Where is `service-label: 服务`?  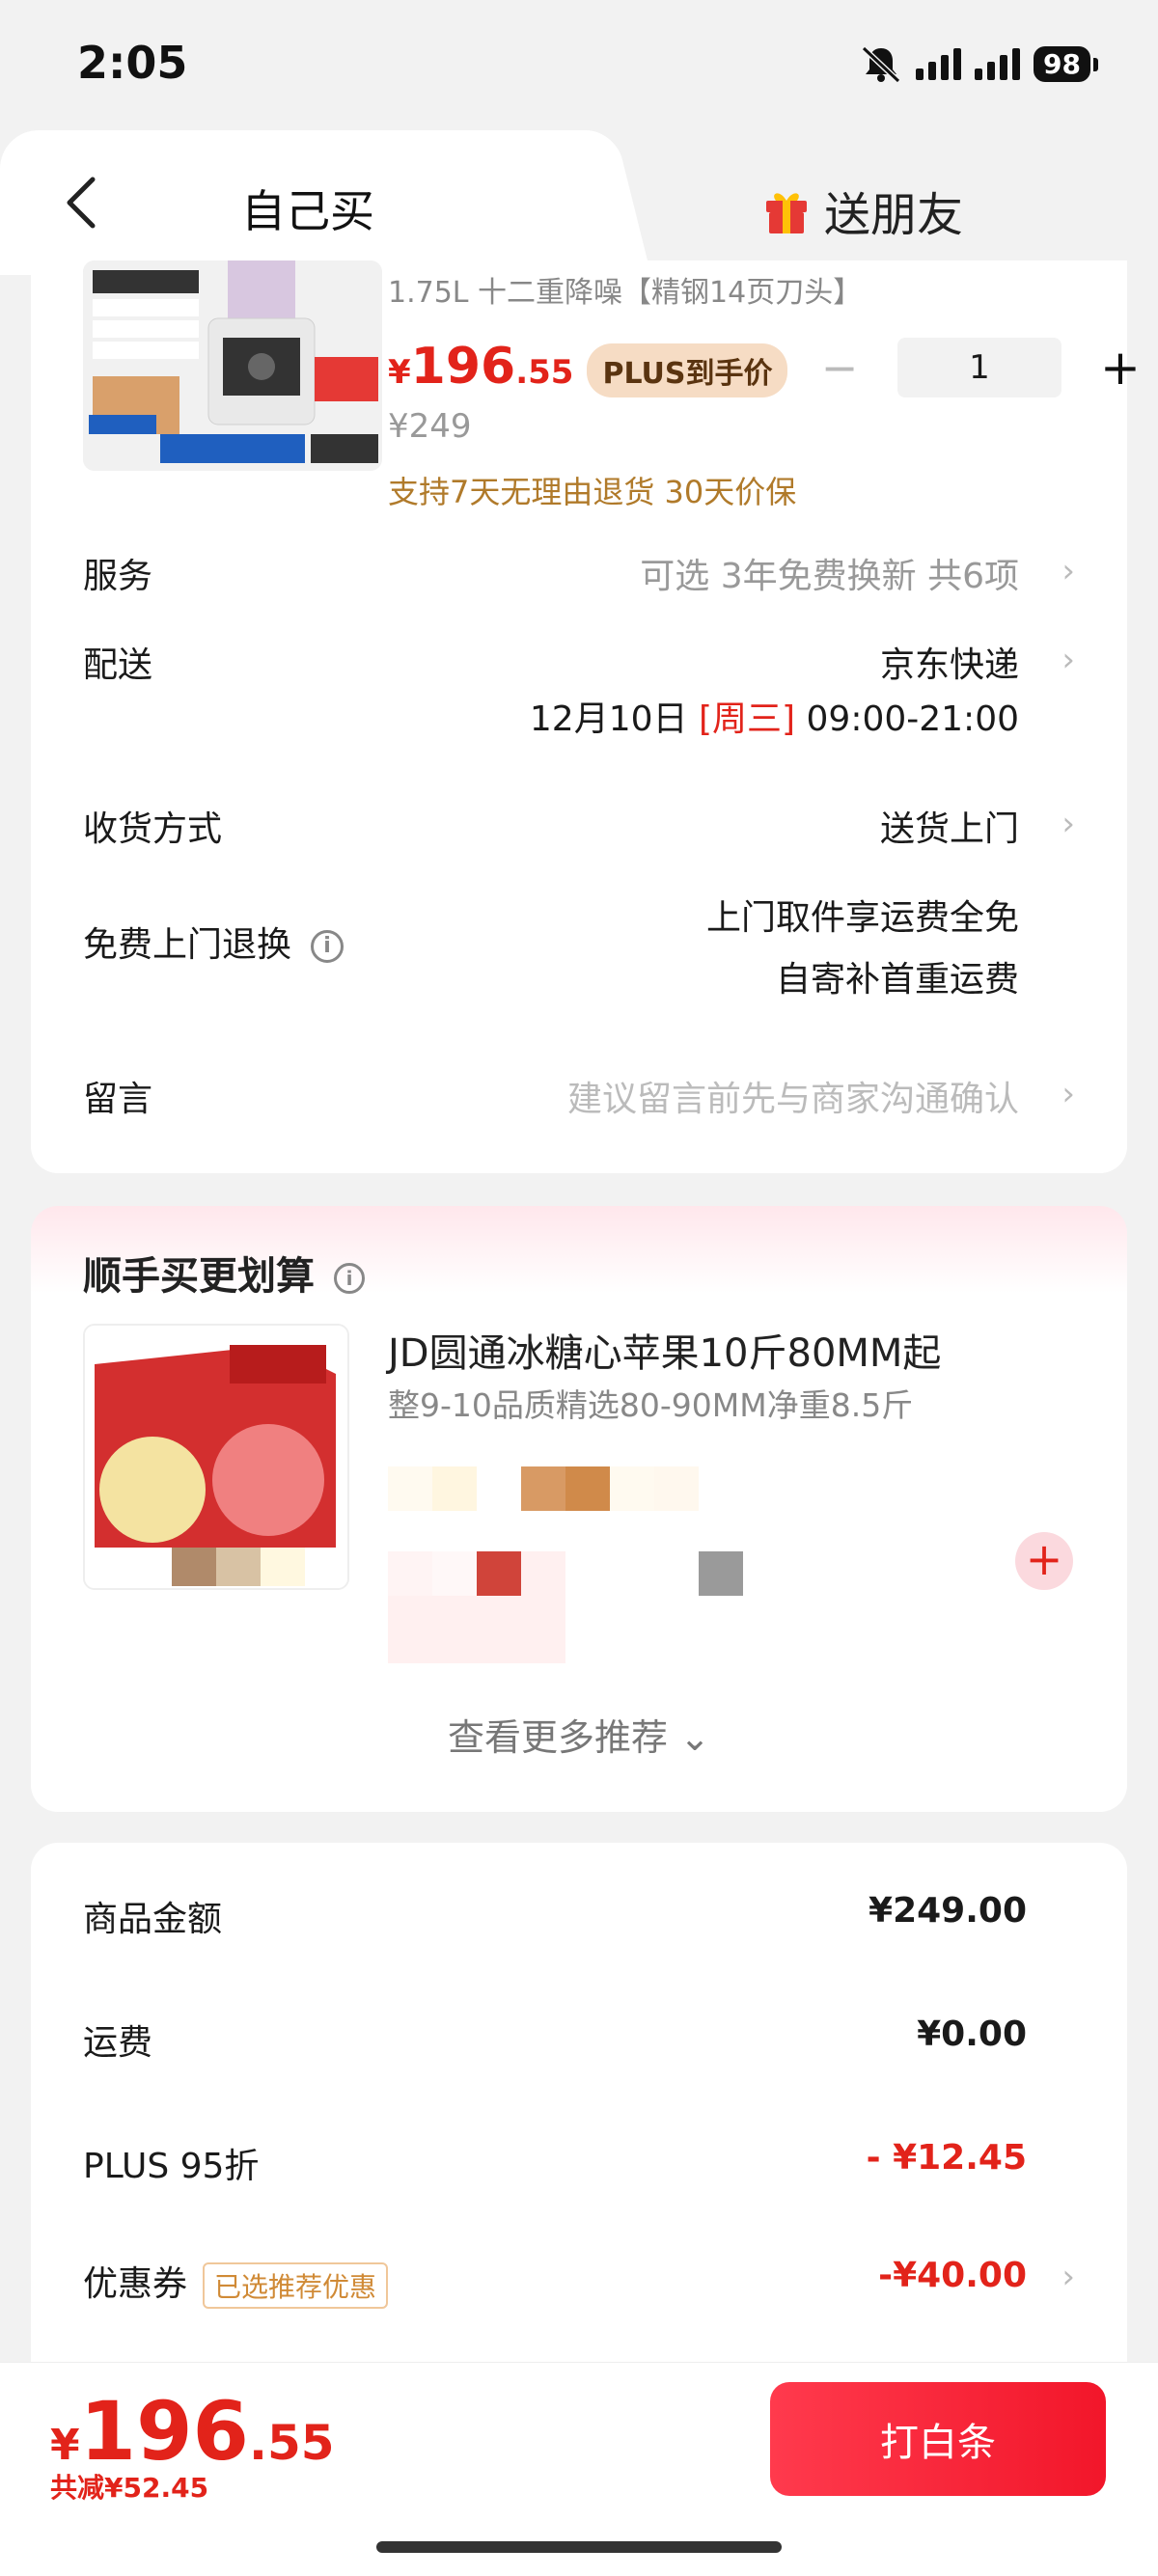
service-label: 服务 is located at coordinates (118, 576).